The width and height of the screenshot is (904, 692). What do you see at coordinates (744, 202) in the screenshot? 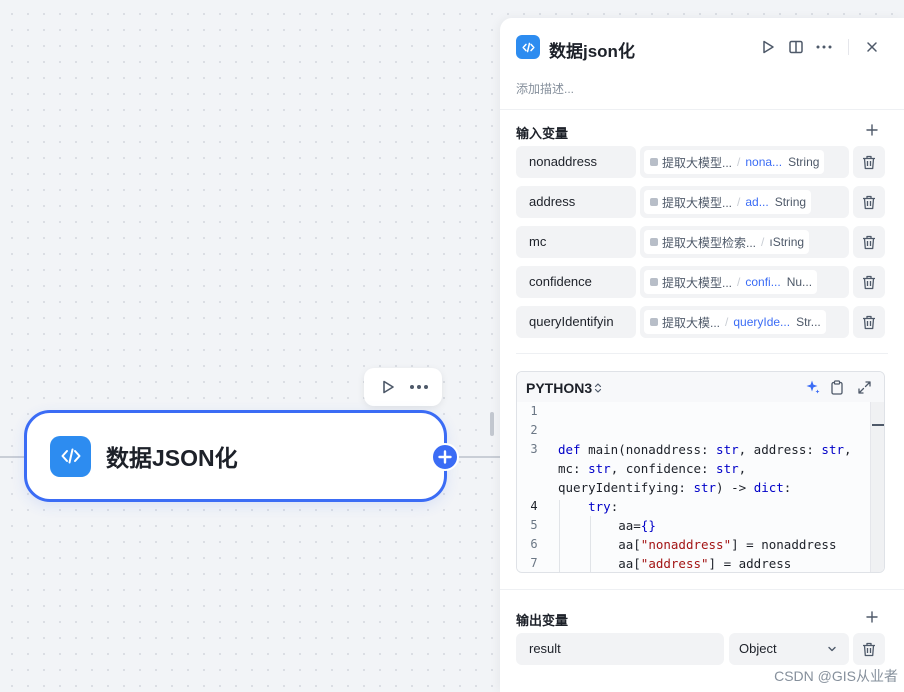
I see `variable-reference-select: 提取大模型... / ad... String` at bounding box center [744, 202].